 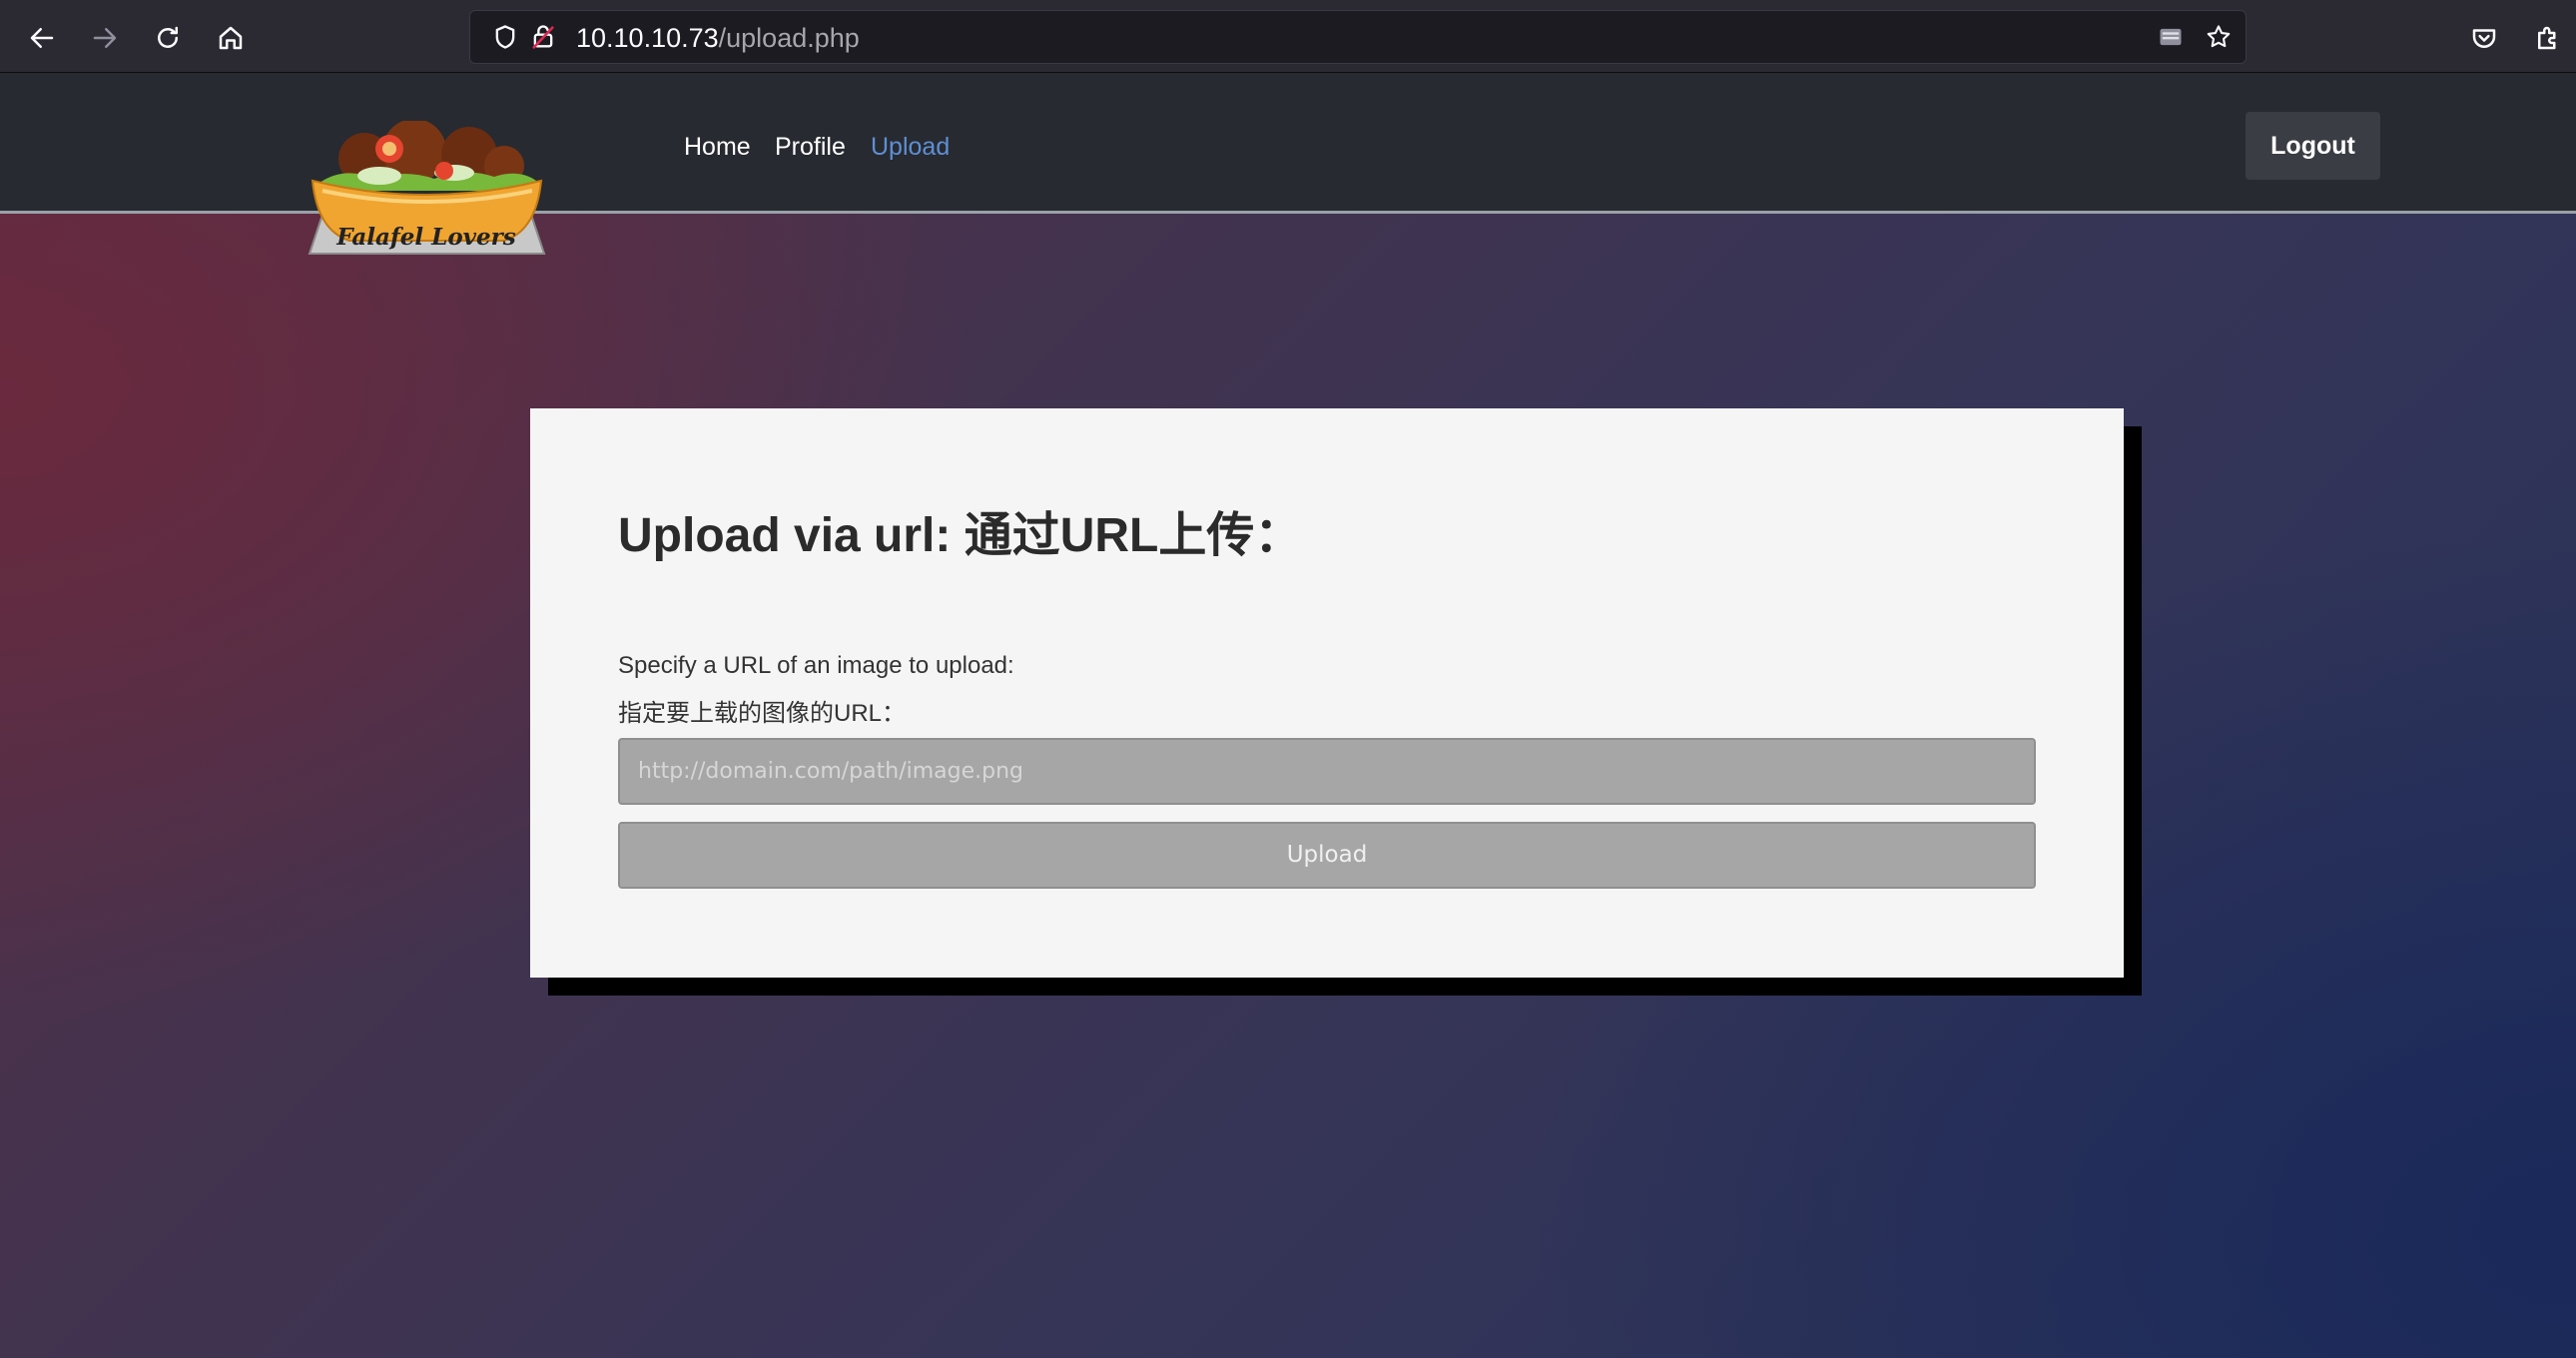 I want to click on home-button, so click(x=231, y=38).